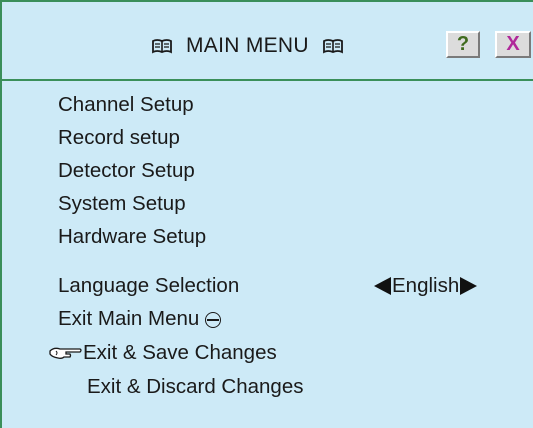 The width and height of the screenshot is (533, 428). I want to click on menu-item-exit-discard: Exit & Discard Changes, so click(195, 387).